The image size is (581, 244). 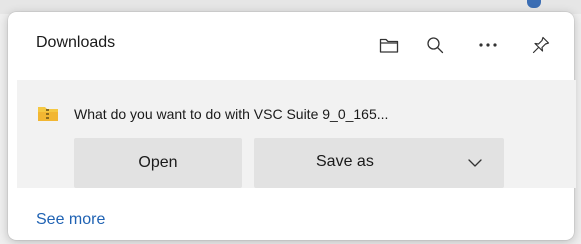 I want to click on chevron-down-icon, so click(x=475, y=163).